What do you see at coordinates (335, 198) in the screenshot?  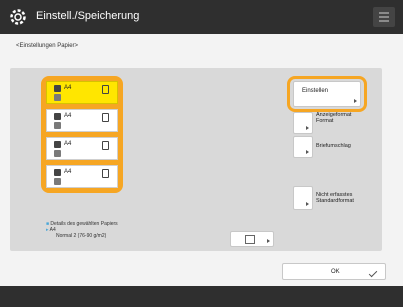 I see `nicht-erfasstes-format-label: Nicht erfasstes Standardformat` at bounding box center [335, 198].